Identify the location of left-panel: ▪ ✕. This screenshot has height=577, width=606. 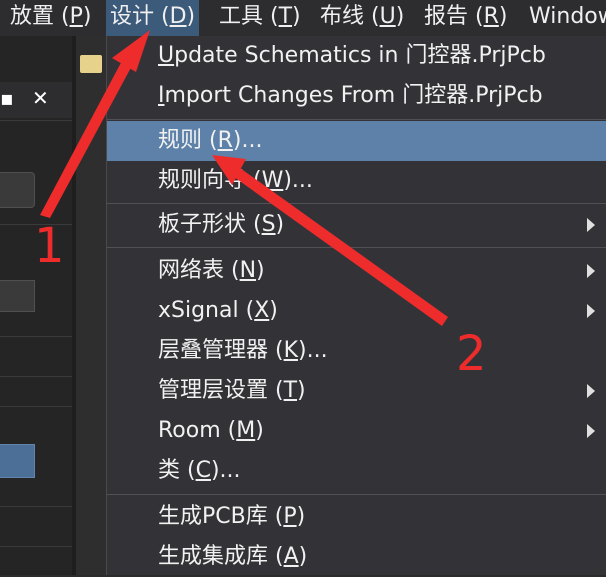
(36, 305).